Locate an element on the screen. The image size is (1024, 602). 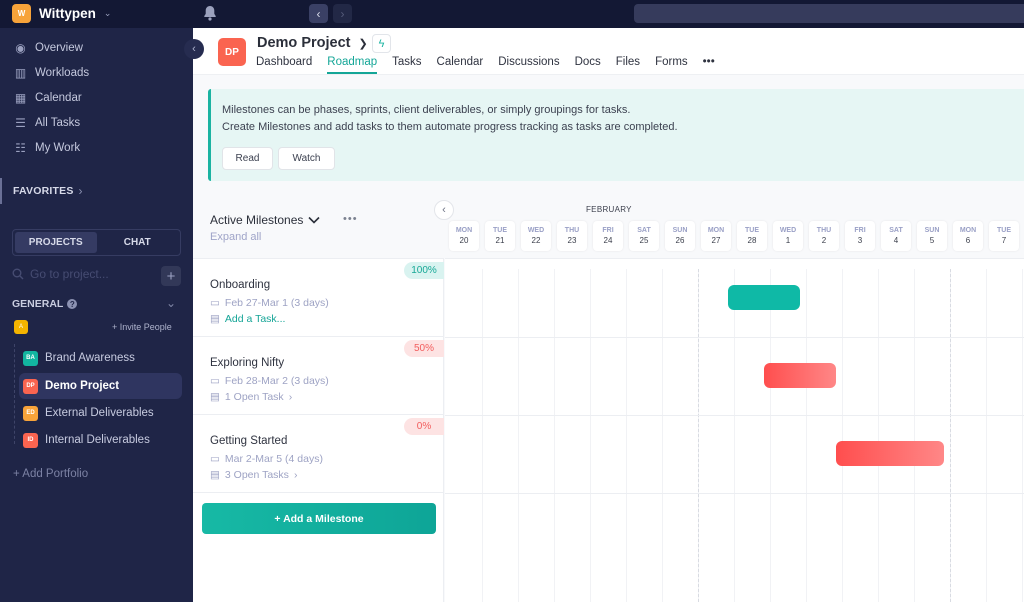
project-item-internal-deliverables: ID Internal Deliverables is located at coordinates (100, 440).